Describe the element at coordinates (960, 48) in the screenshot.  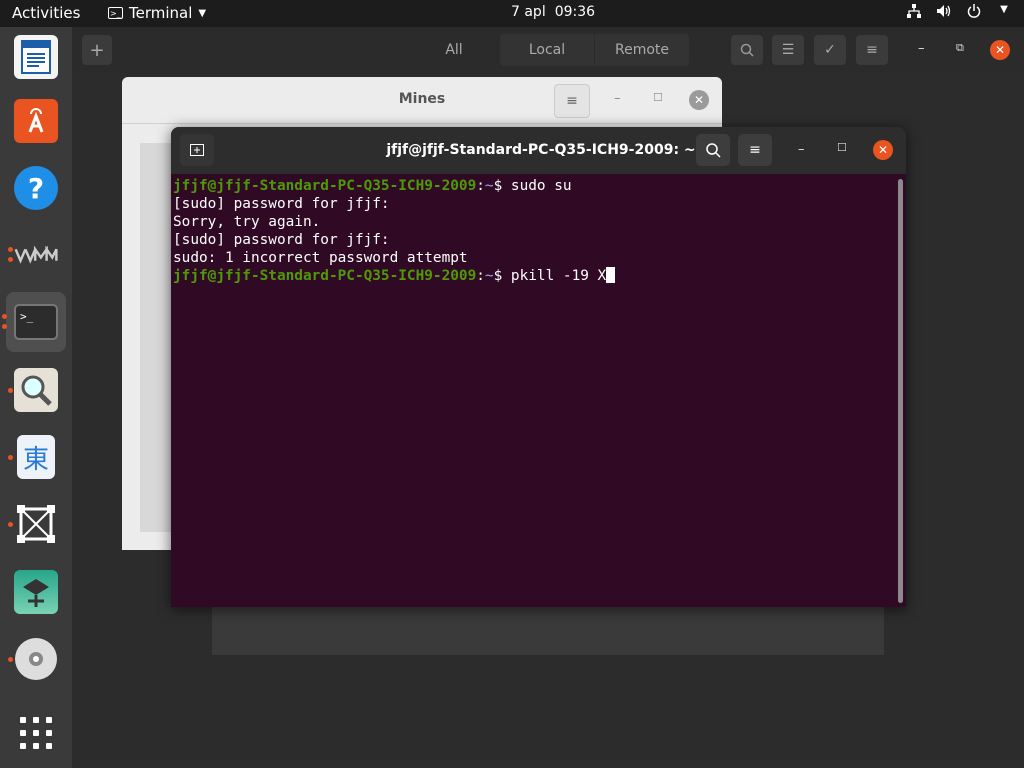
I see `restore-icon: ⧉` at that location.